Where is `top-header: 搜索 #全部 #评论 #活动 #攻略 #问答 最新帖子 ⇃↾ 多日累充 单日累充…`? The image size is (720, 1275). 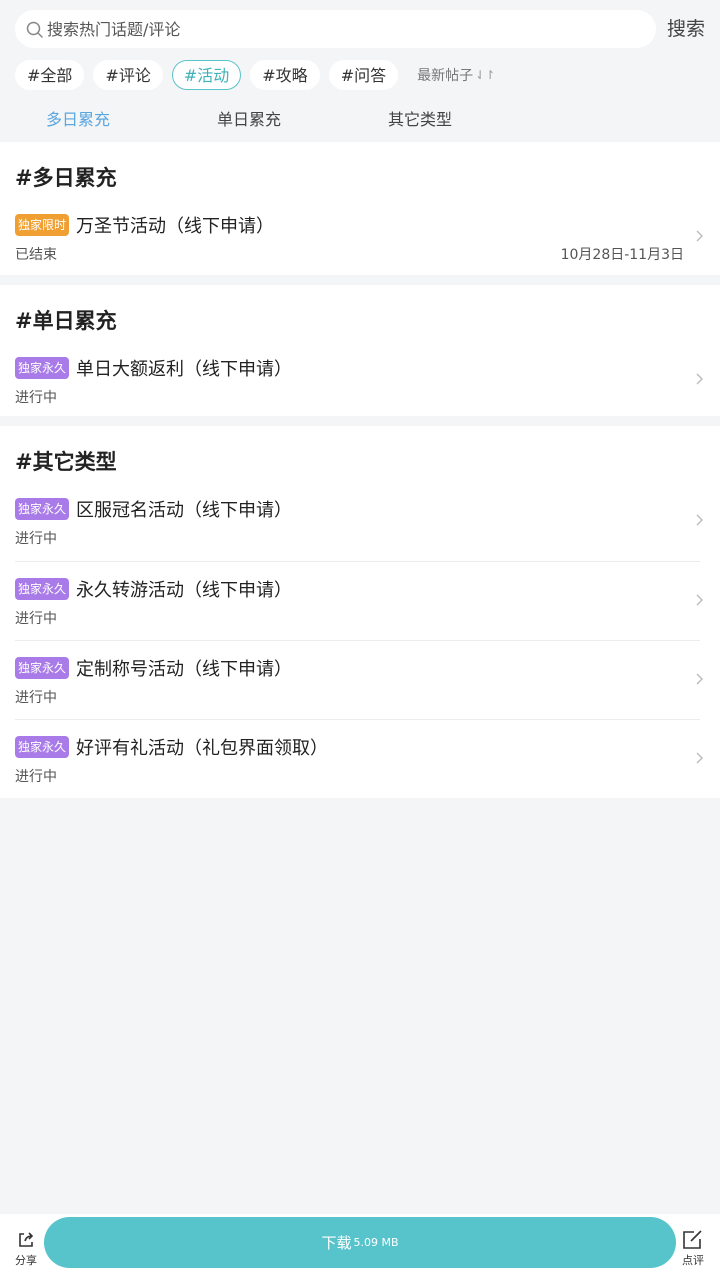
top-header: 搜索 #全部 #评论 #活动 #攻略 #问答 最新帖子 ⇃↾ 多日累充 单日累充… is located at coordinates (360, 71).